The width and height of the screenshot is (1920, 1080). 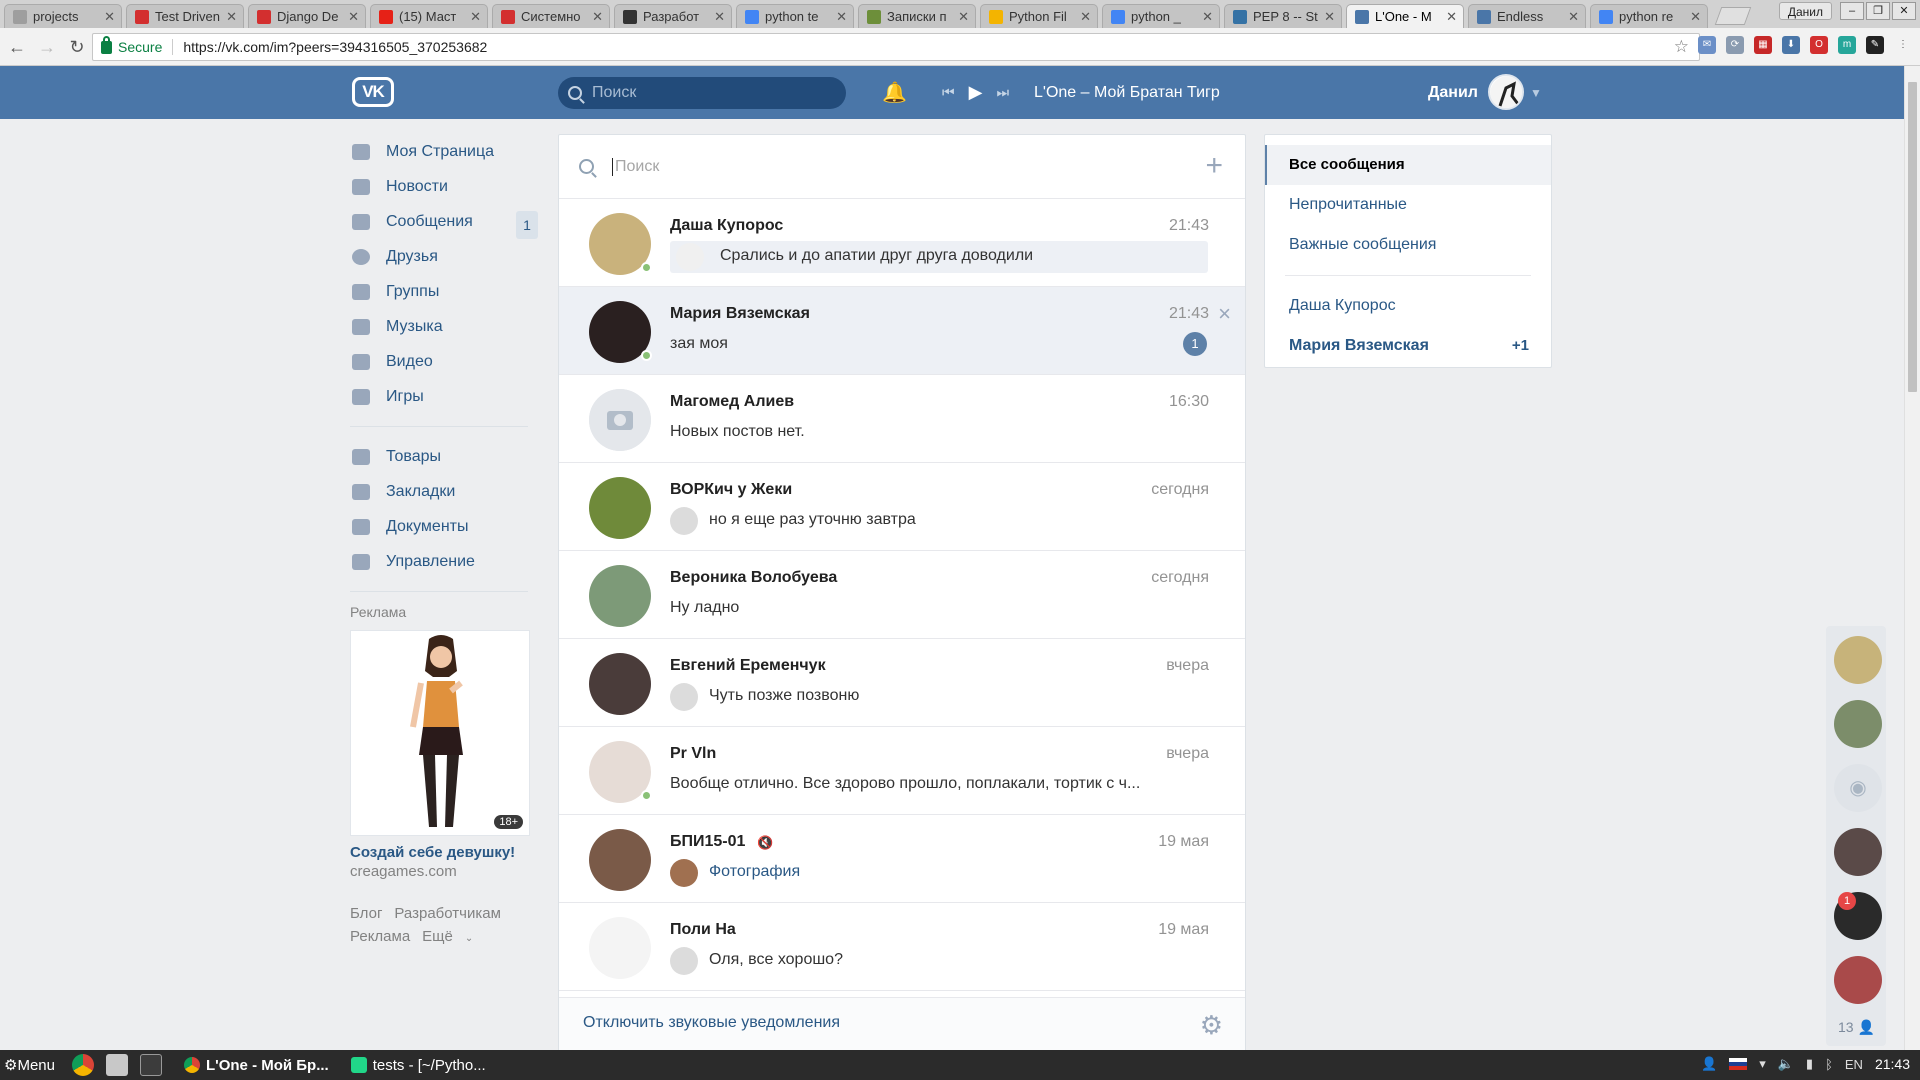 What do you see at coordinates (1735, 45) in the screenshot?
I see `sync-extension-icon: ⟳` at bounding box center [1735, 45].